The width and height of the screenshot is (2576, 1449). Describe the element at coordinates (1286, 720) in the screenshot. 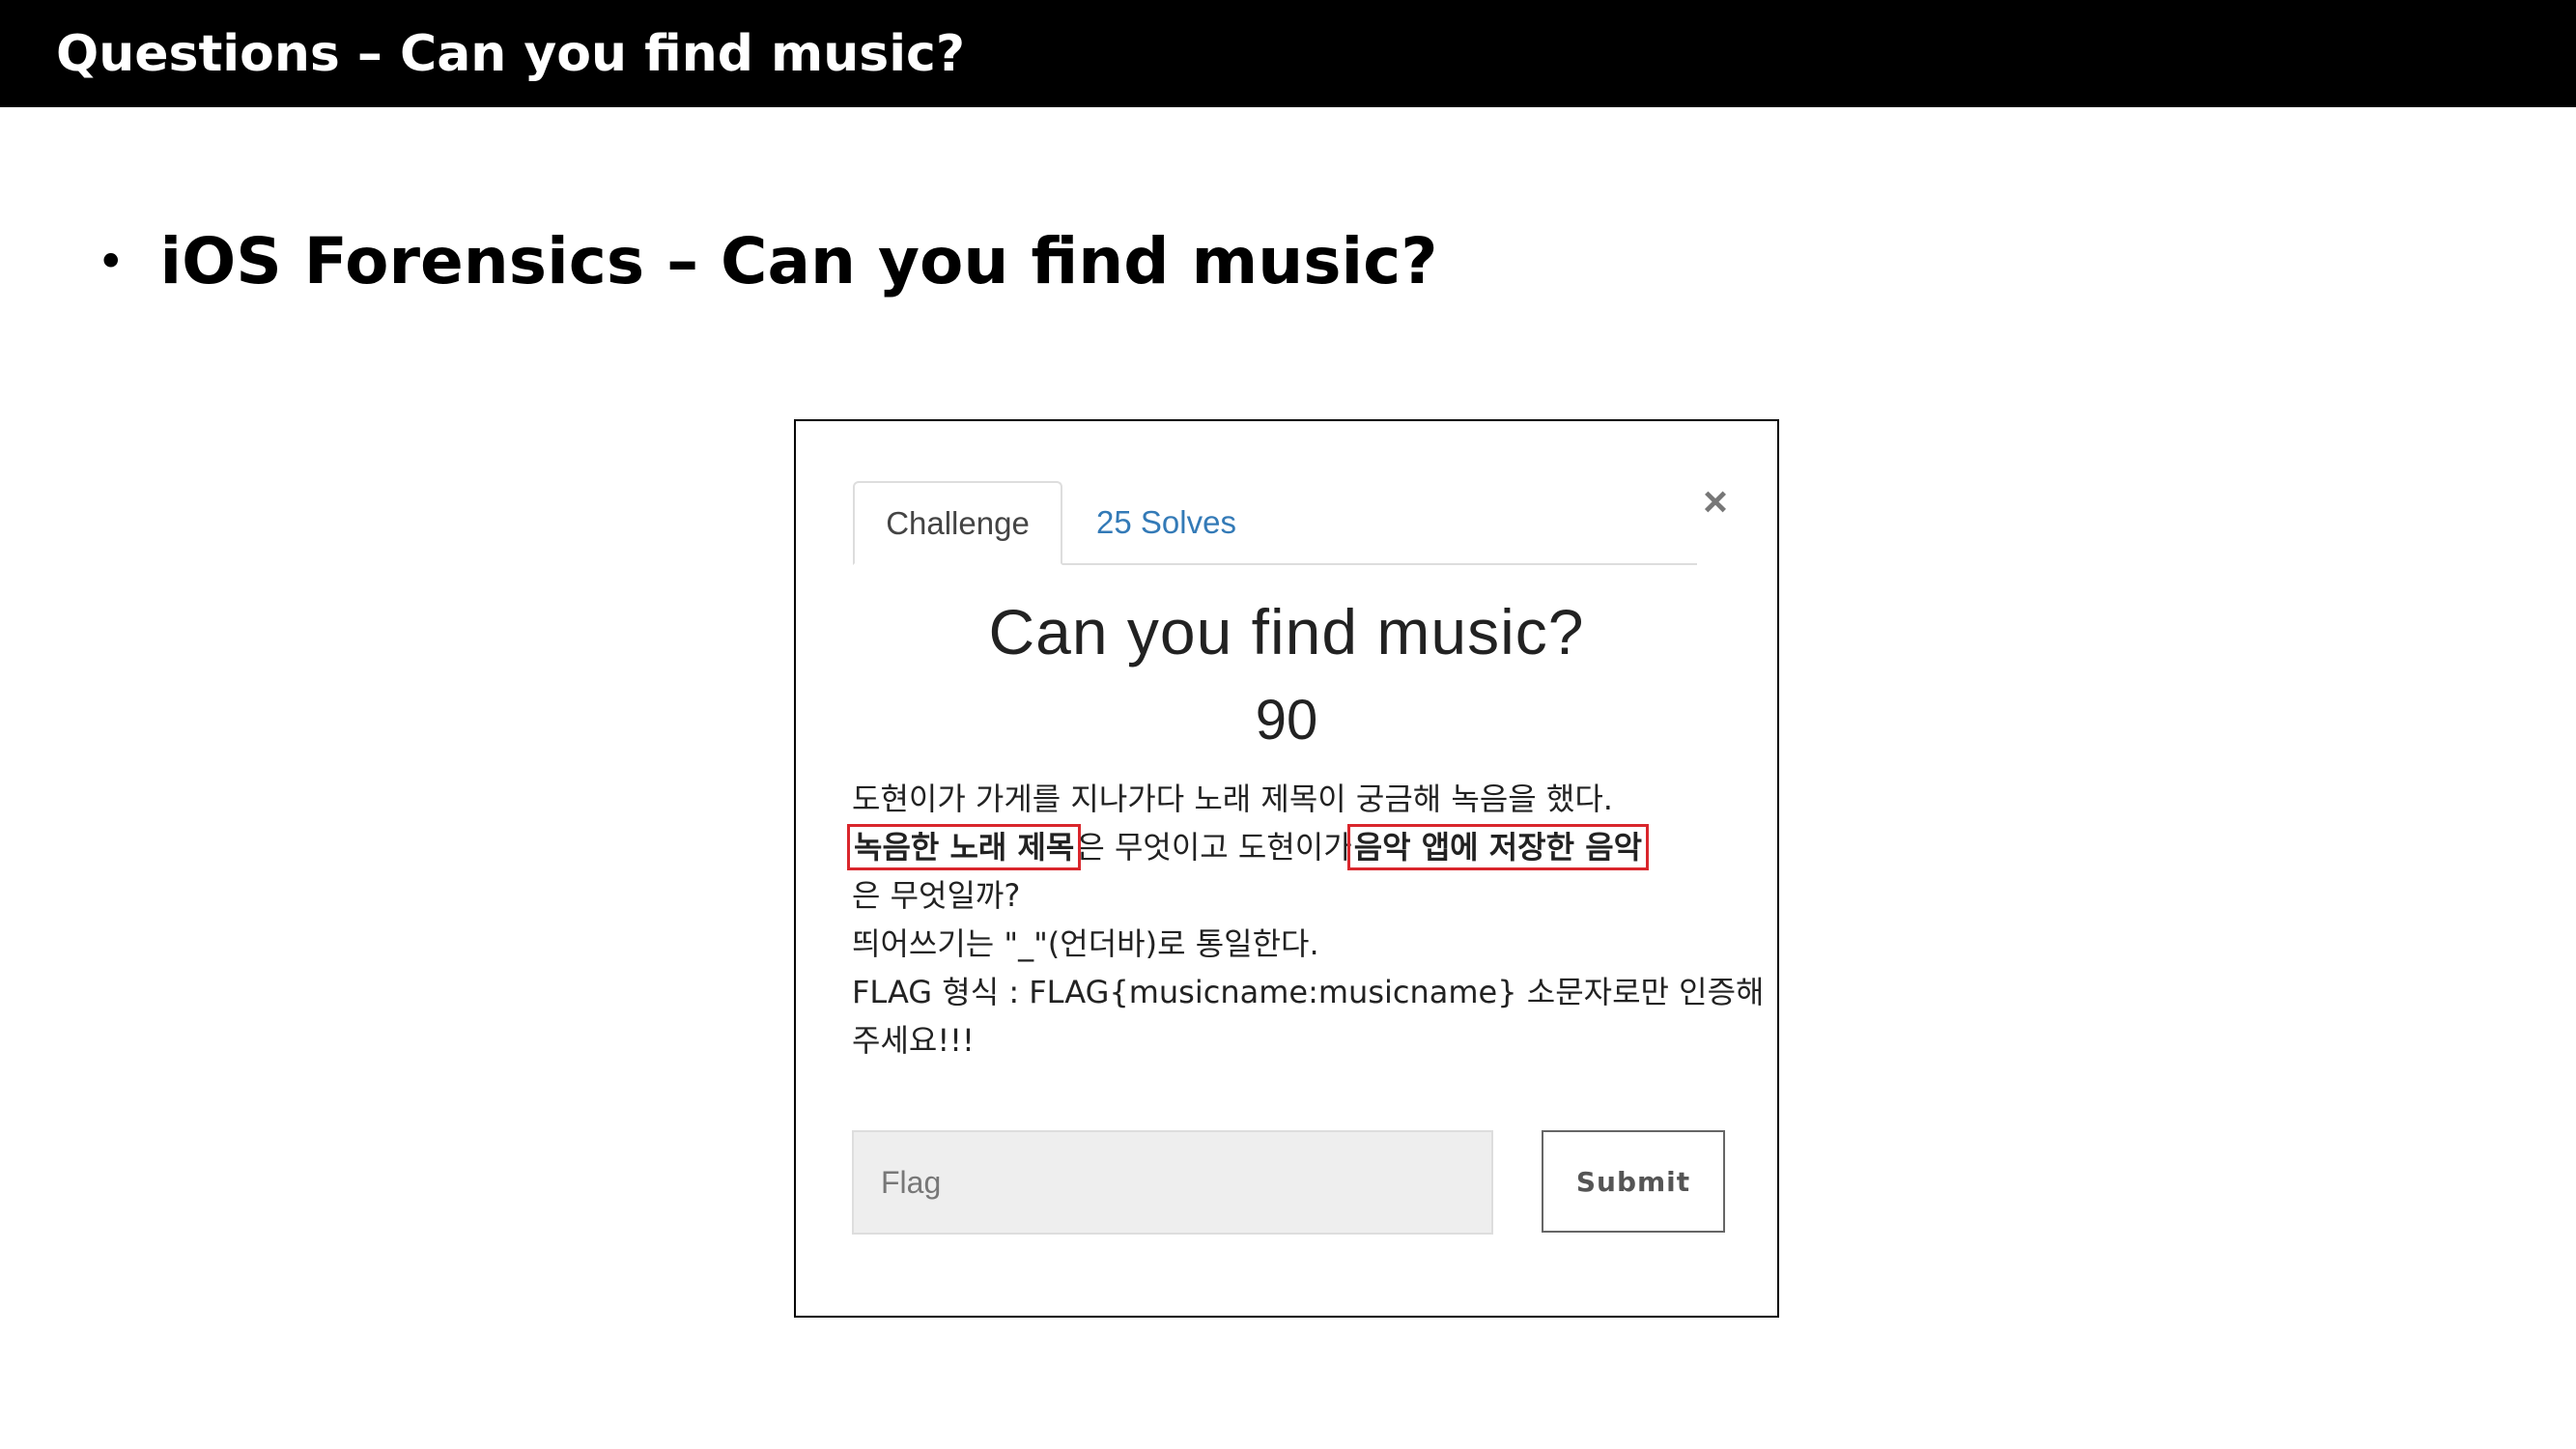

I see `challenge-value: 90` at that location.